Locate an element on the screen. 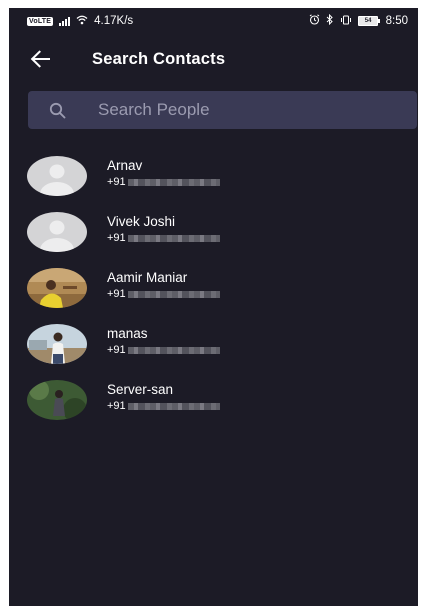  battery-icon: 54 is located at coordinates (369, 21).